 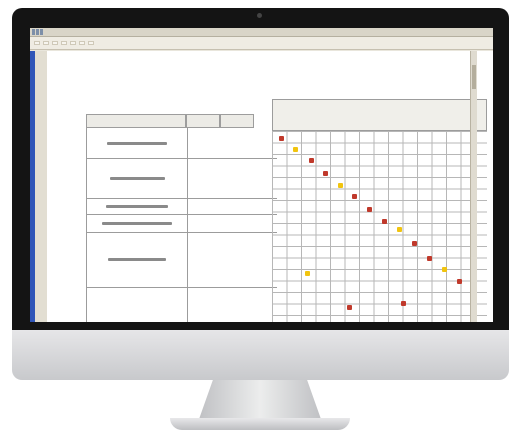 What do you see at coordinates (379, 115) in the screenshot?
I see `column-header` at bounding box center [379, 115].